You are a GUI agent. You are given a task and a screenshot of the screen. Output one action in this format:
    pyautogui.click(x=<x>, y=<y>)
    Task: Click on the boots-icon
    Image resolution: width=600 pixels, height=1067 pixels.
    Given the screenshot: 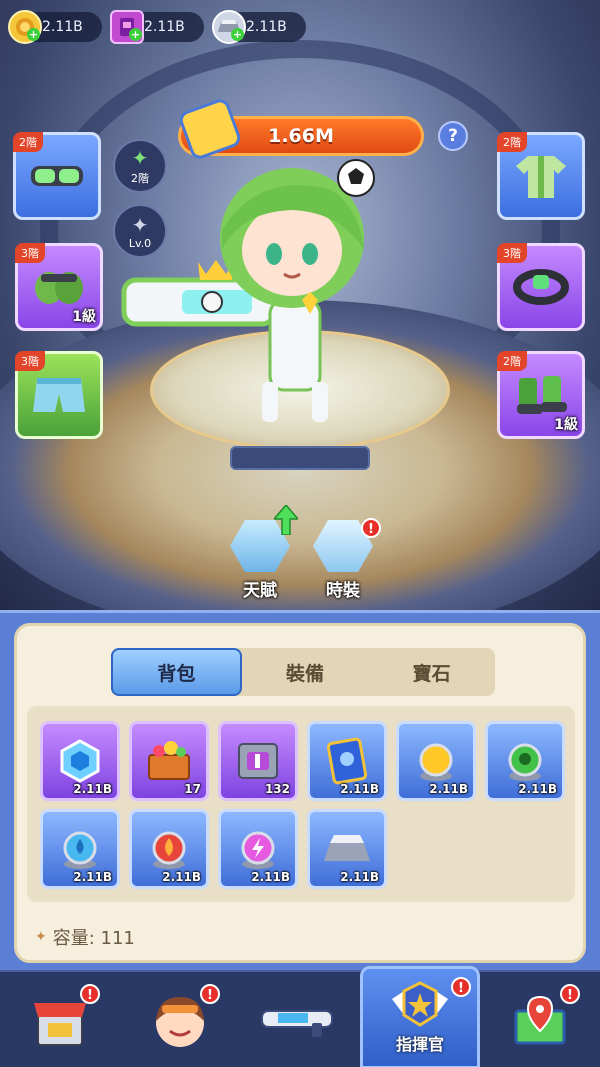 What is the action you would take?
    pyautogui.click(x=542, y=395)
    